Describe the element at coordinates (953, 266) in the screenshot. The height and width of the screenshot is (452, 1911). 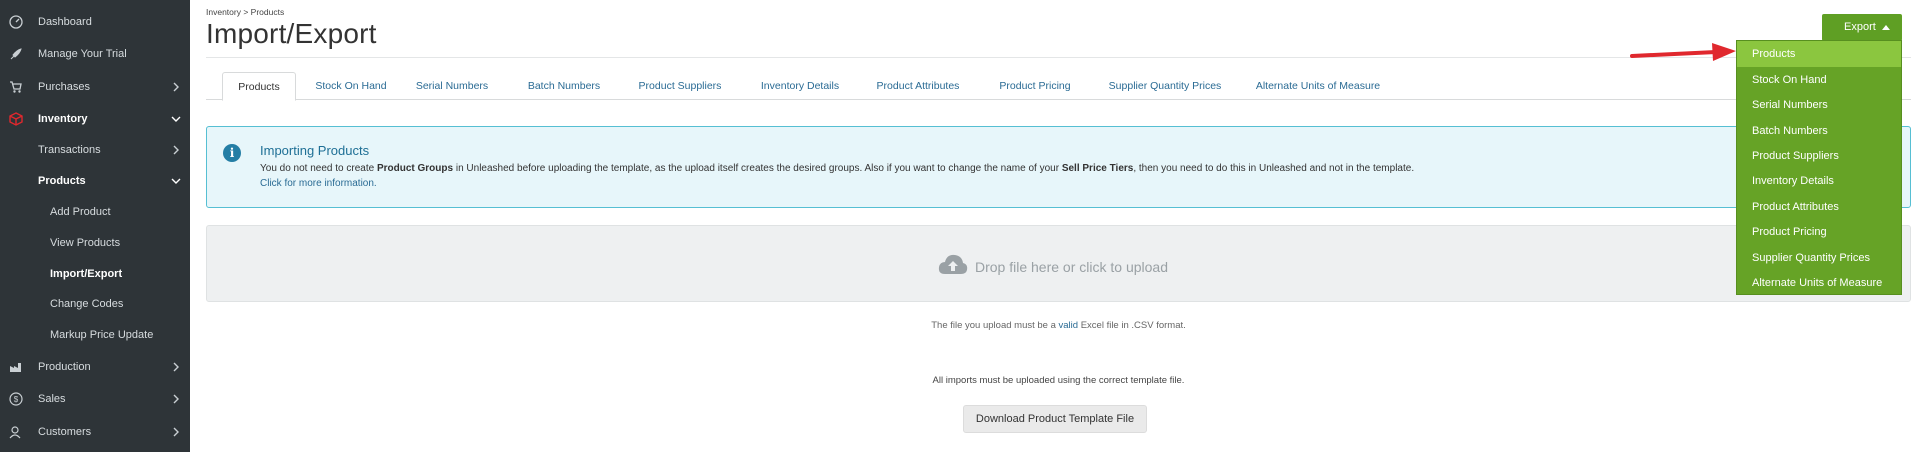
I see `cloud-upload-icon` at that location.